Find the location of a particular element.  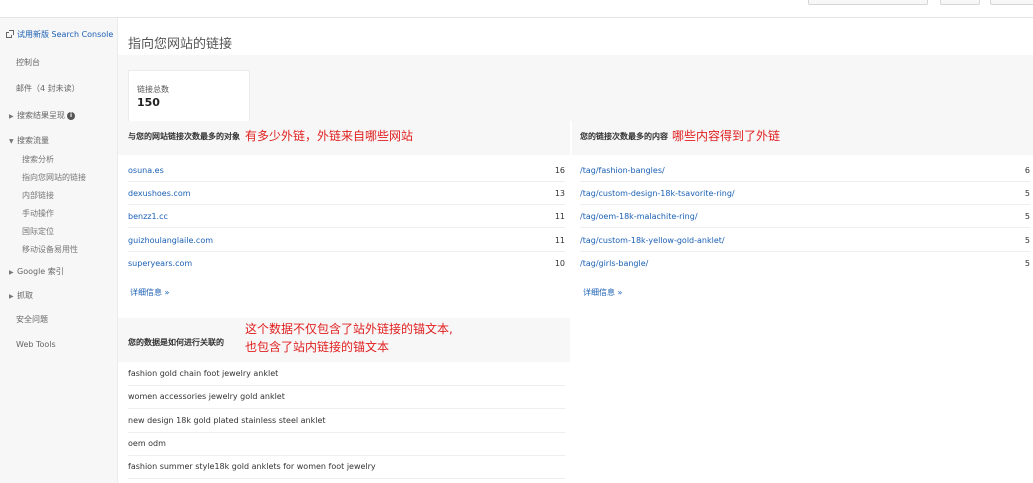

table-row: dexushoes.com 13 is located at coordinates (346, 194).